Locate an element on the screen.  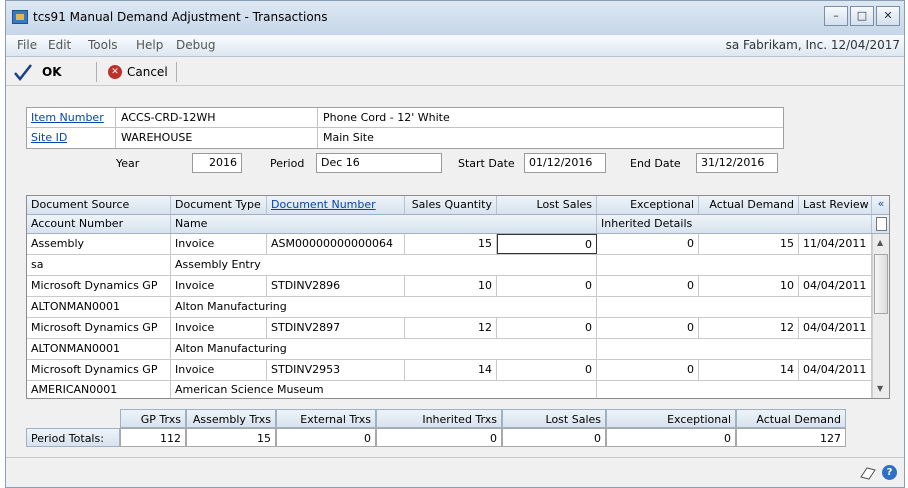
total-gp-trxs: 112 is located at coordinates (153, 437).